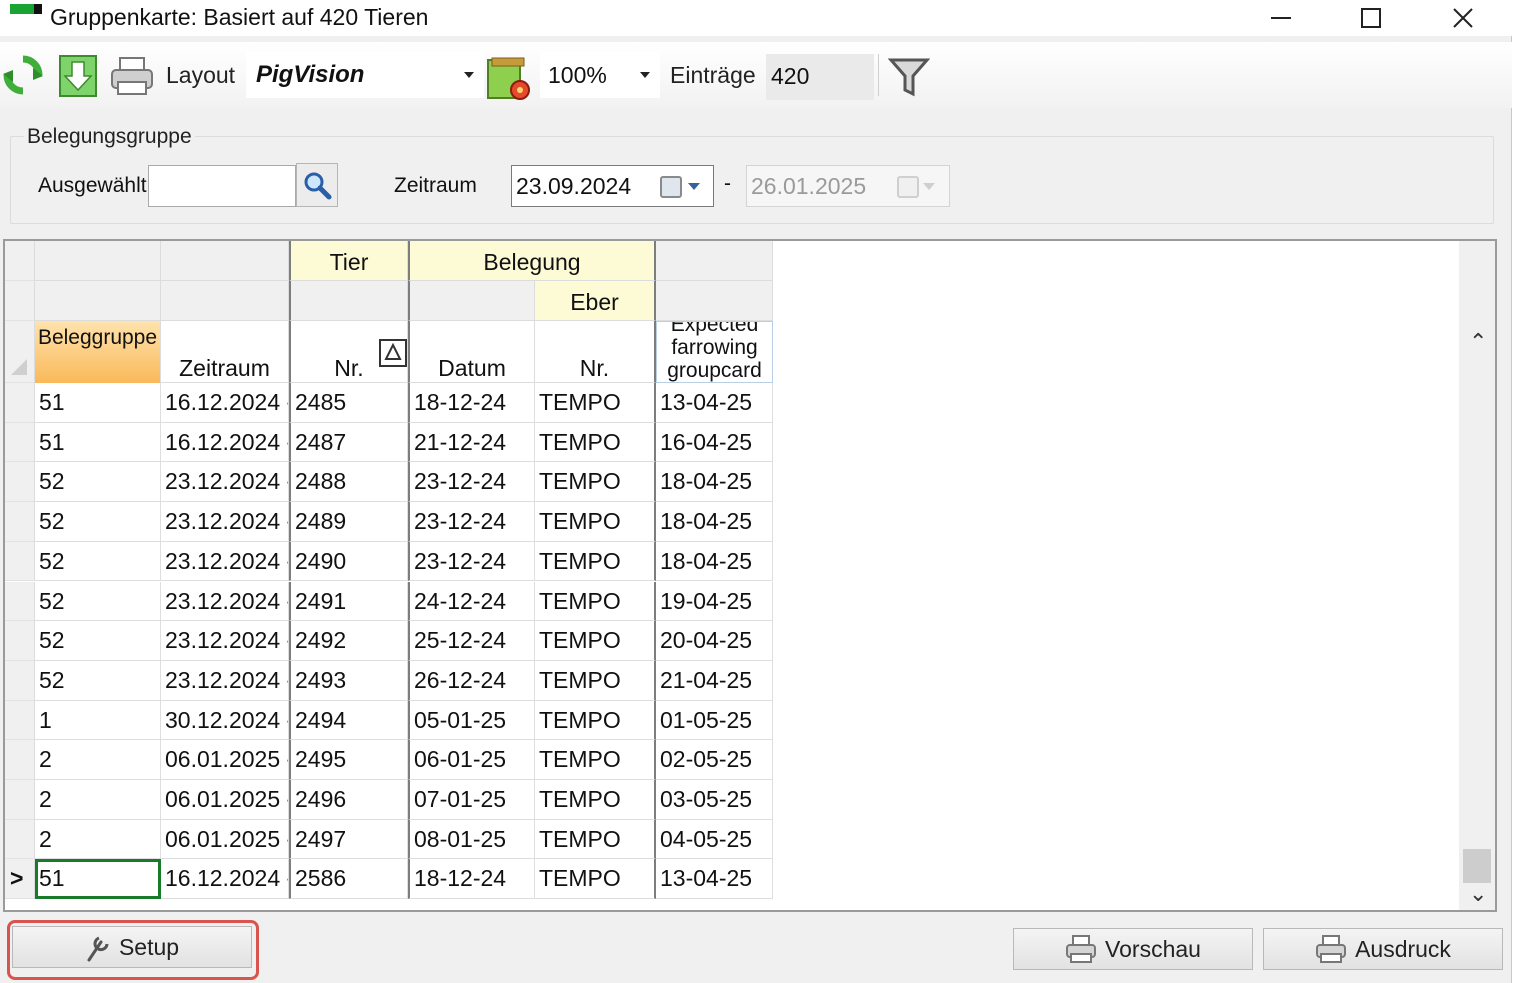 Image resolution: width=1518 pixels, height=983 pixels. Describe the element at coordinates (600, 75) in the screenshot. I see `zoom-select: 100%` at that location.